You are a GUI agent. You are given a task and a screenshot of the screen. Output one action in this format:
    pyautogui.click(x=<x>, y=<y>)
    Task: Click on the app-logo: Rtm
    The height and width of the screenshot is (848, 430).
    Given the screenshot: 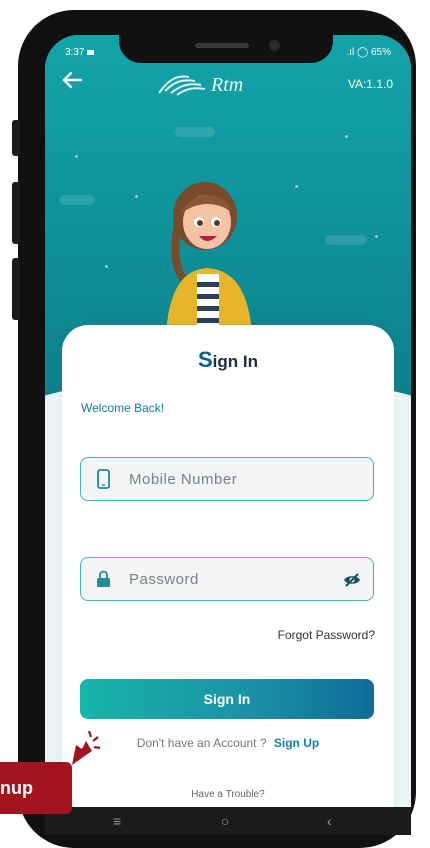 What is the action you would take?
    pyautogui.click(x=215, y=84)
    